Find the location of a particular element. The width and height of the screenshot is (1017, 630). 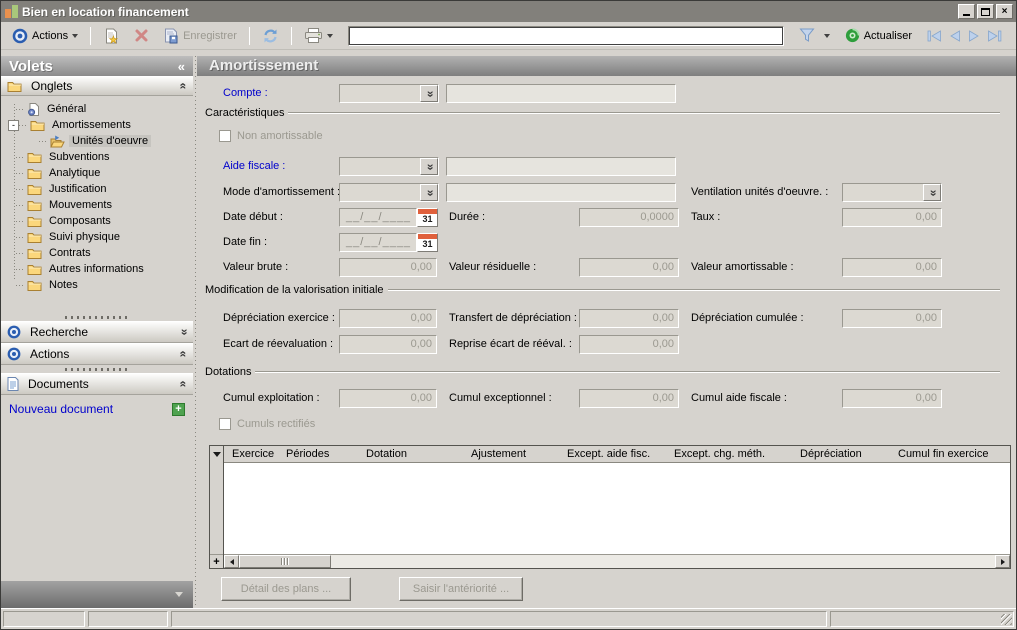

resize-grip-icon is located at coordinates (1006, 619).